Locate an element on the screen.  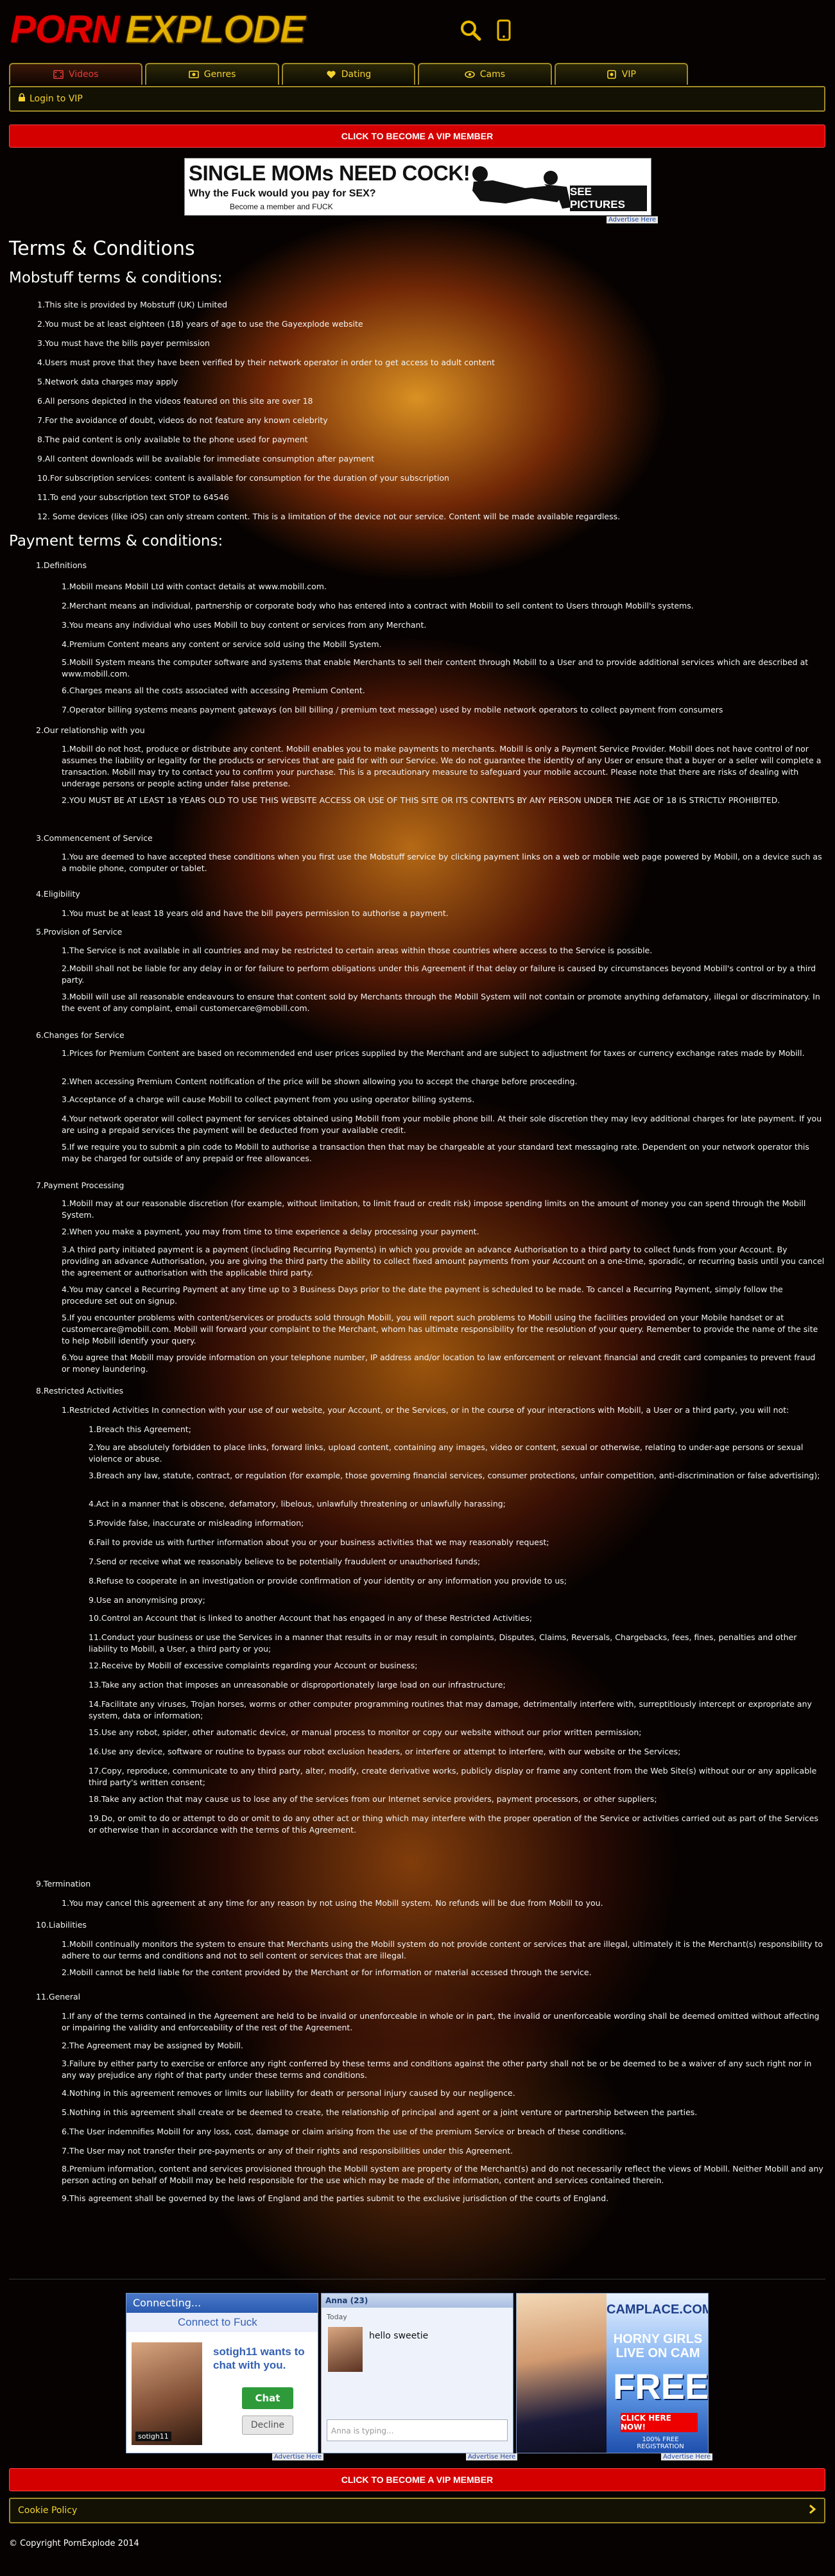
tab-label: Genres is located at coordinates (219, 74).